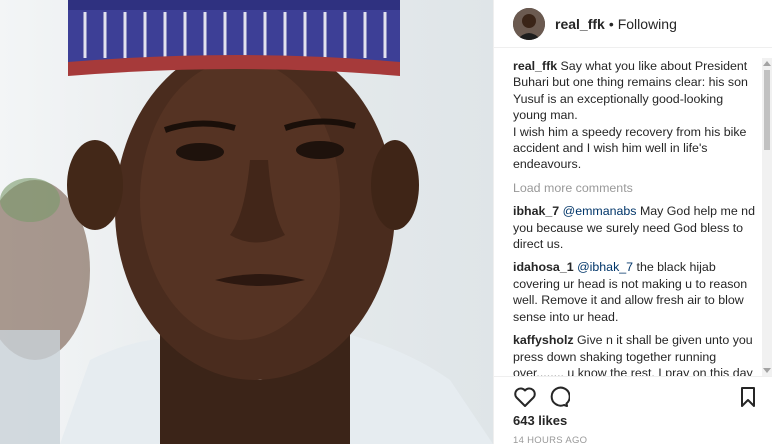 This screenshot has width=772, height=446. I want to click on load-more-comments-link: Load more comments, so click(639, 188).